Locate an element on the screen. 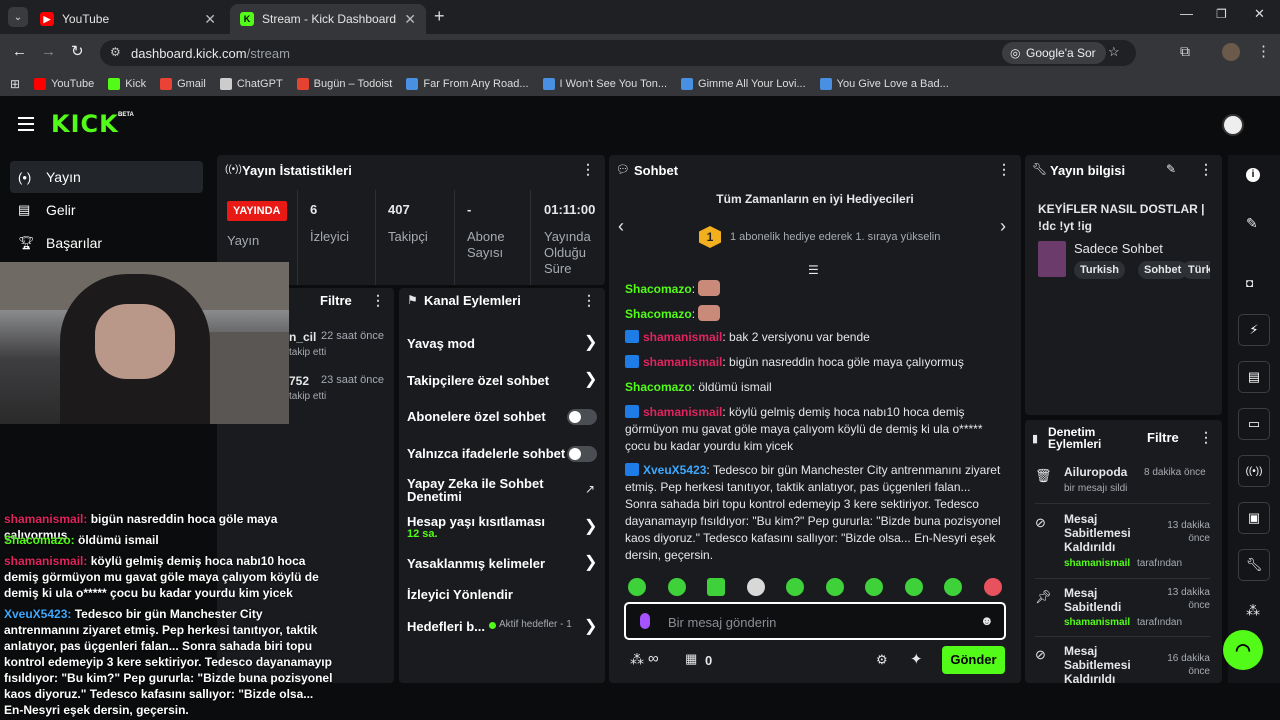  subscribers-only-toggle is located at coordinates (582, 417).